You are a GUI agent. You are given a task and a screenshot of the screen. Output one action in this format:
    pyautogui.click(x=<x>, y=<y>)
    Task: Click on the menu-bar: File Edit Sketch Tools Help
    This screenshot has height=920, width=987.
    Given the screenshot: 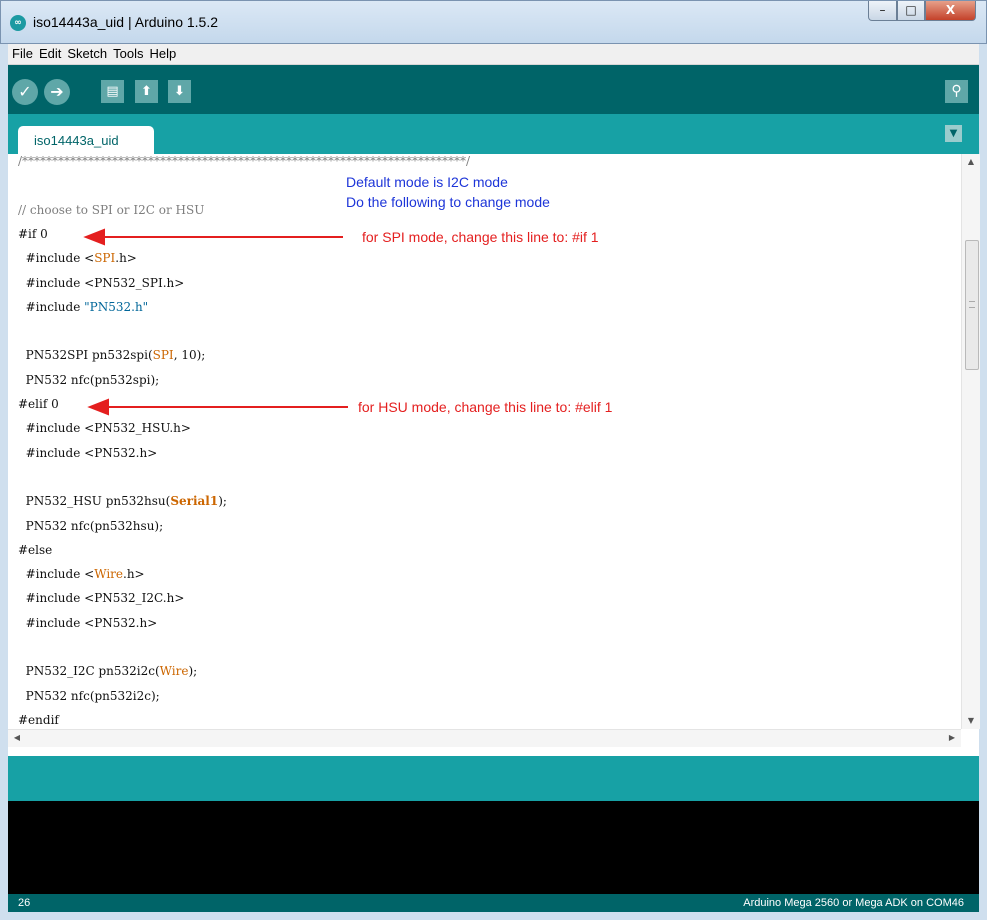 What is the action you would take?
    pyautogui.click(x=493, y=54)
    